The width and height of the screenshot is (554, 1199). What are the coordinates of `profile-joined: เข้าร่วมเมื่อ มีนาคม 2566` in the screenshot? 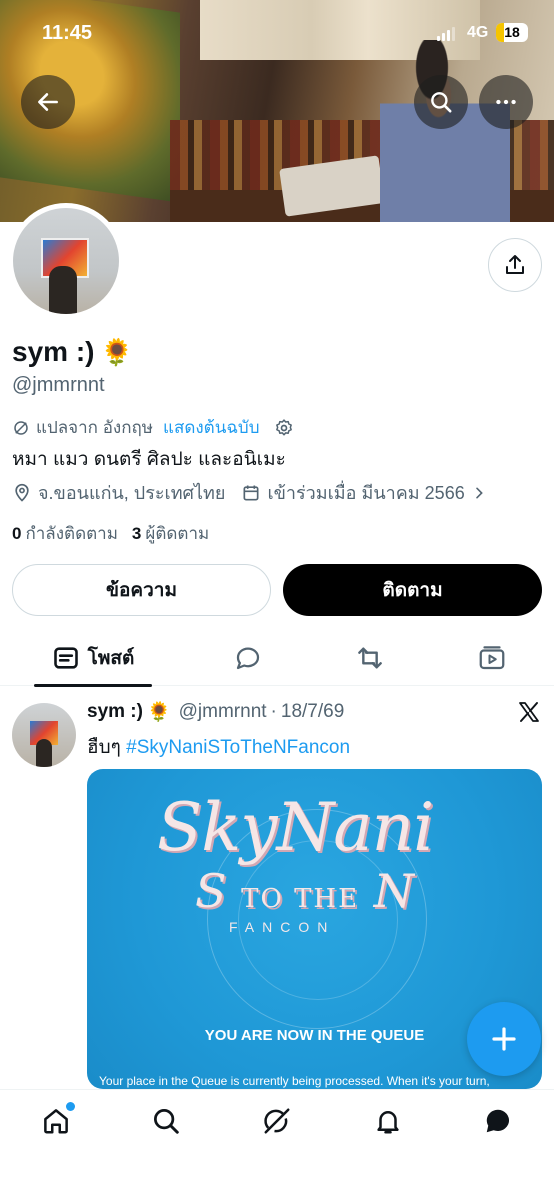 It's located at (365, 492).